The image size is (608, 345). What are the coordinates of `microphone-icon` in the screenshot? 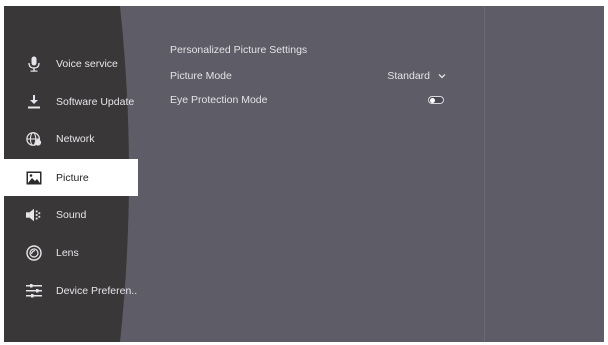 It's located at (34, 64).